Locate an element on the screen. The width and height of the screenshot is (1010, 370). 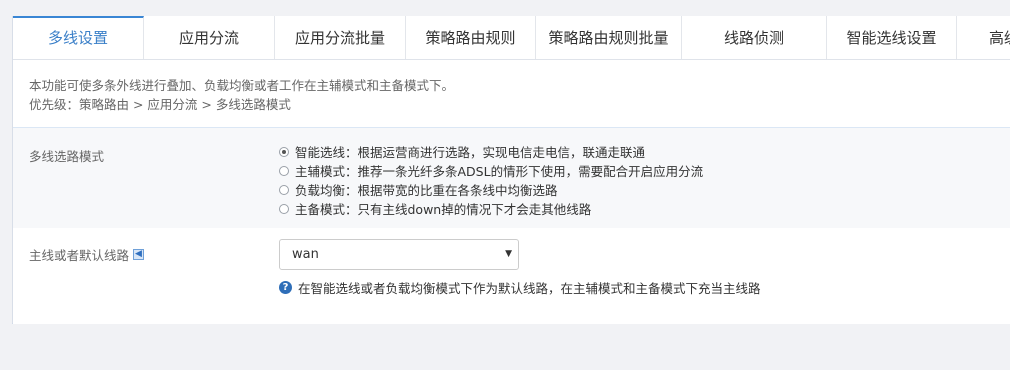
chevron-down-icon: ▼ is located at coordinates (508, 254).